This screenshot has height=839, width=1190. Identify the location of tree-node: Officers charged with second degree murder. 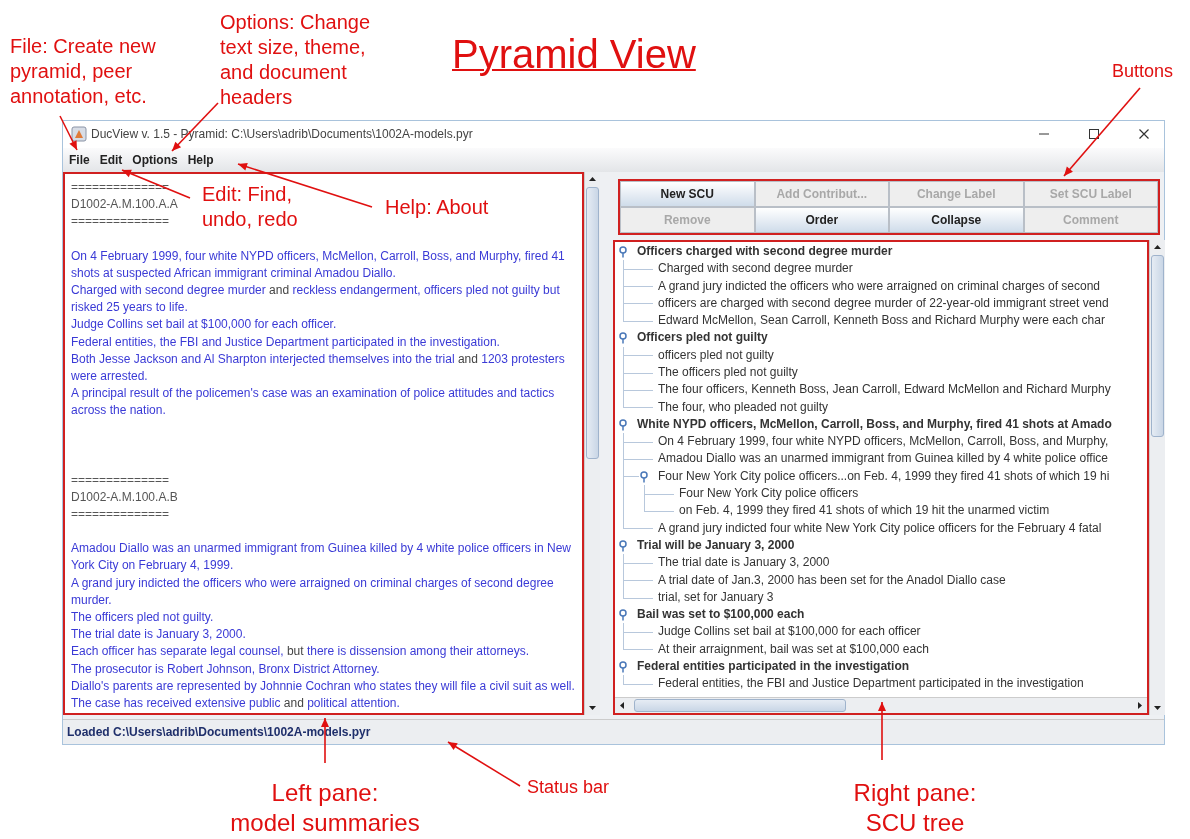
(765, 250).